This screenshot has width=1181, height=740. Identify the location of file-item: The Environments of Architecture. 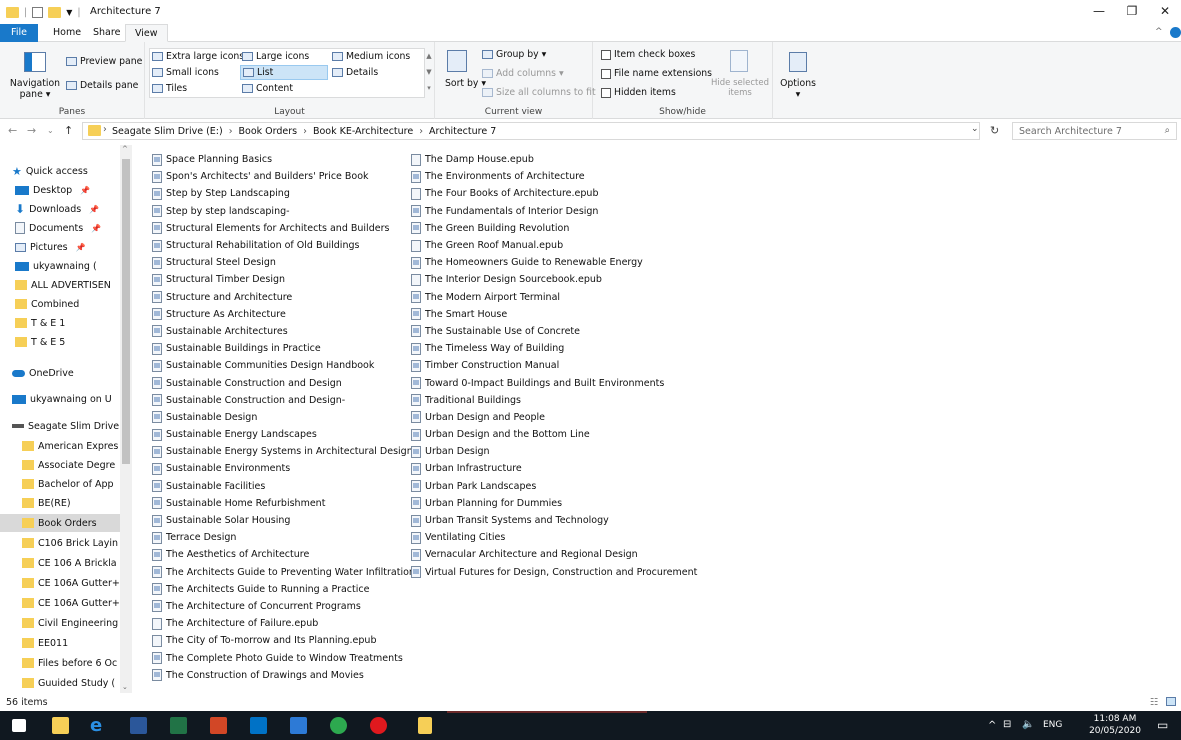
(554, 176).